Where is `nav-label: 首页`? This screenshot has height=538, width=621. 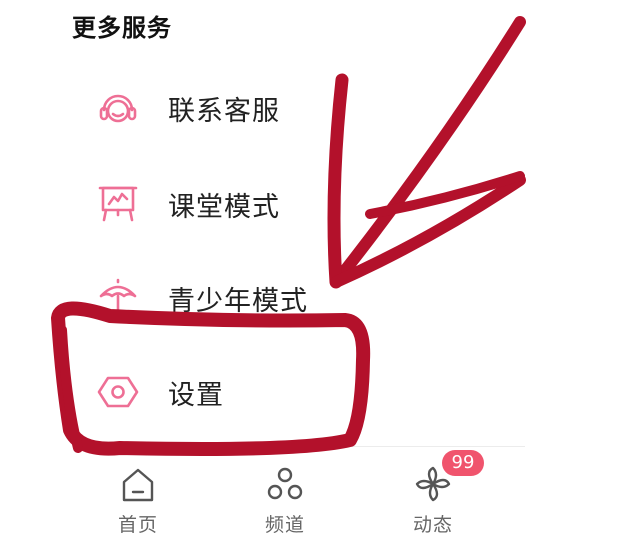 nav-label: 首页 is located at coordinates (137, 525).